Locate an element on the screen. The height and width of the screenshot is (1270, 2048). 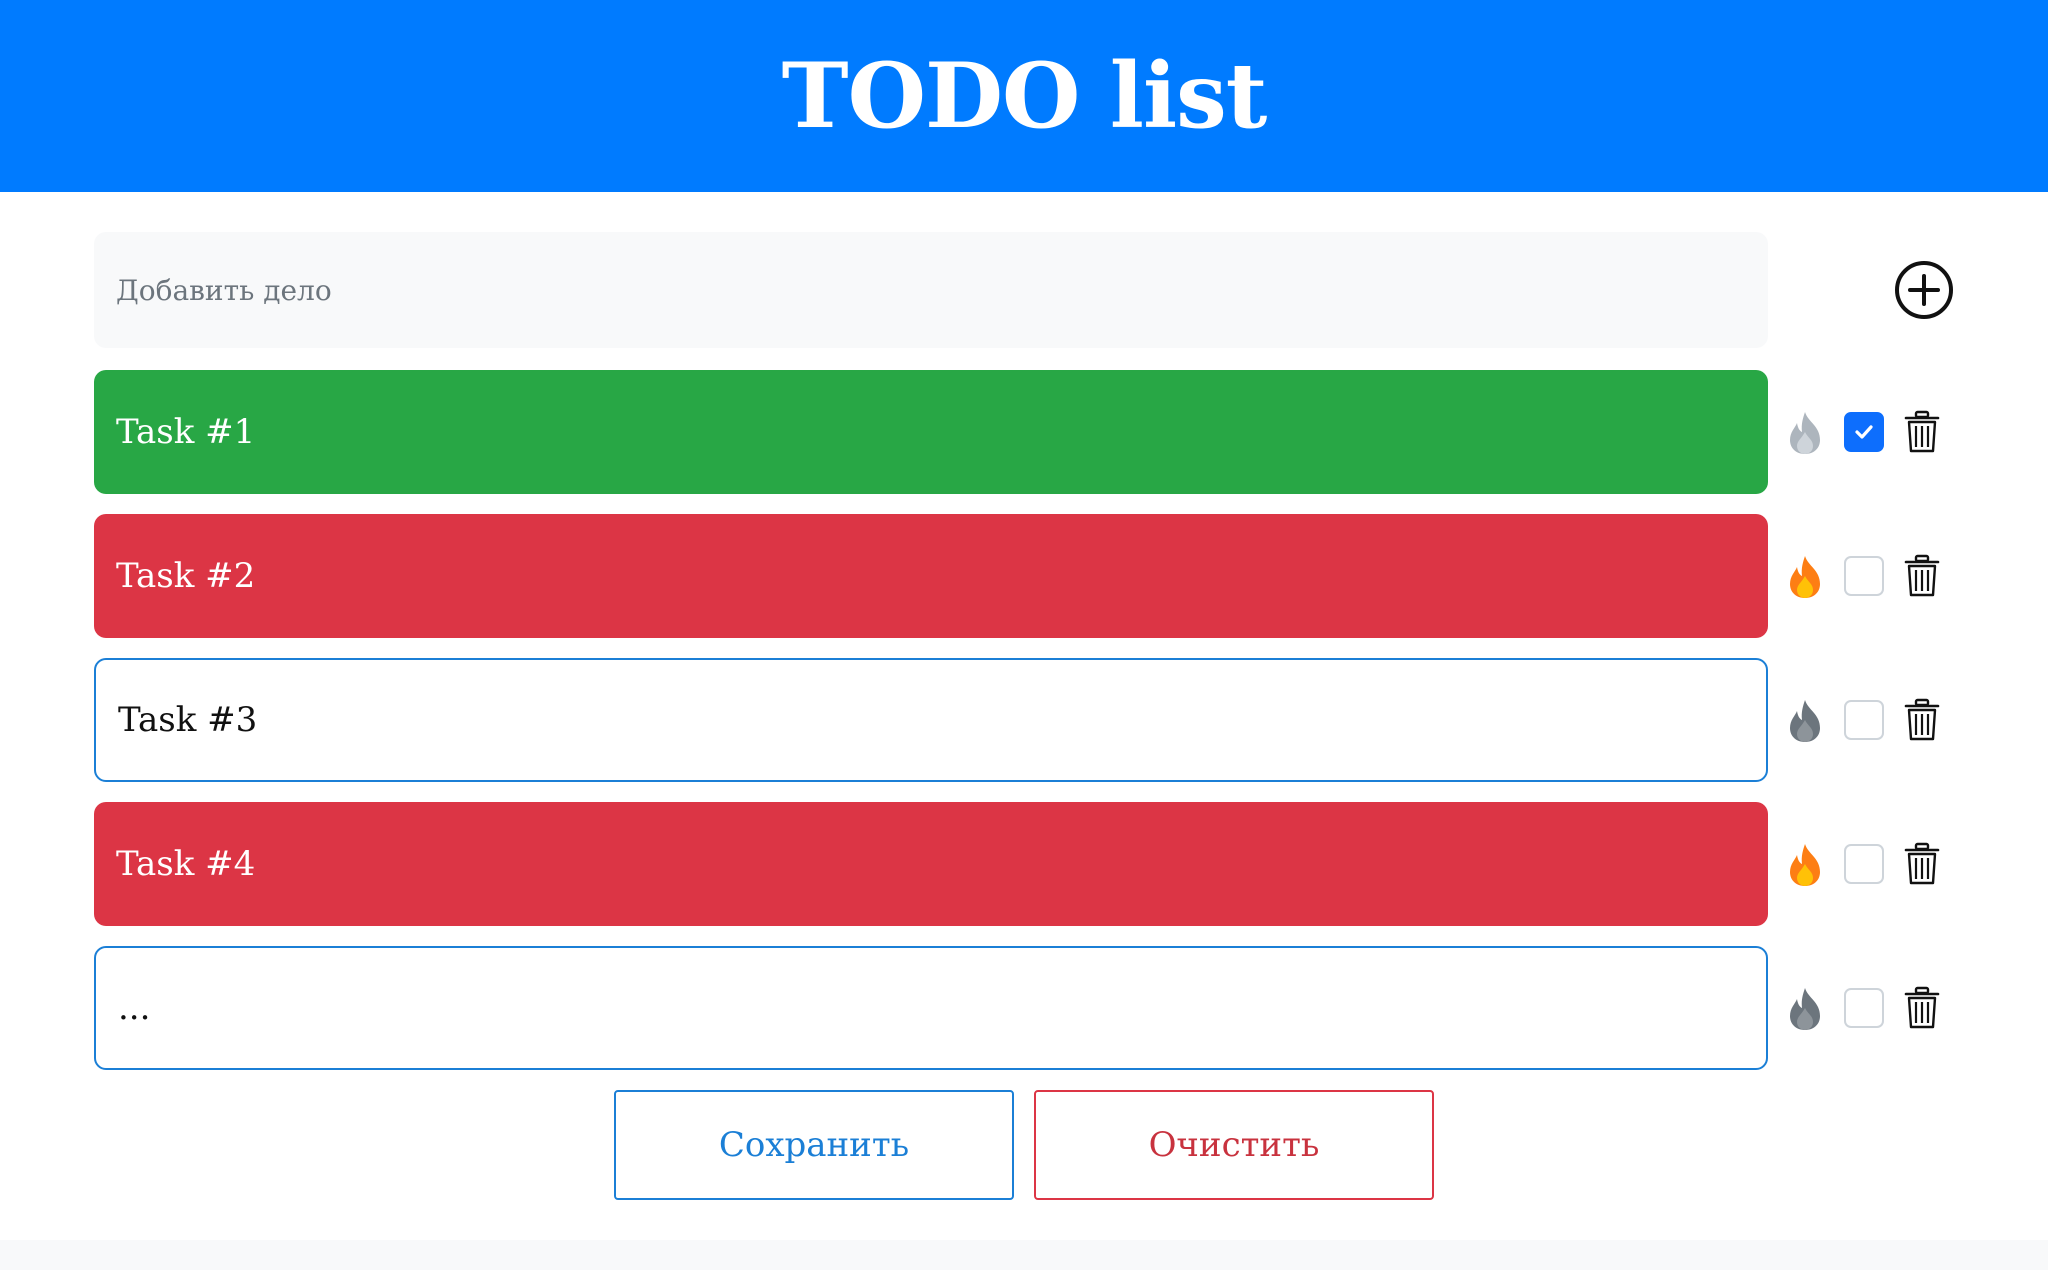
task-row: Task #4 is located at coordinates (1031, 864).